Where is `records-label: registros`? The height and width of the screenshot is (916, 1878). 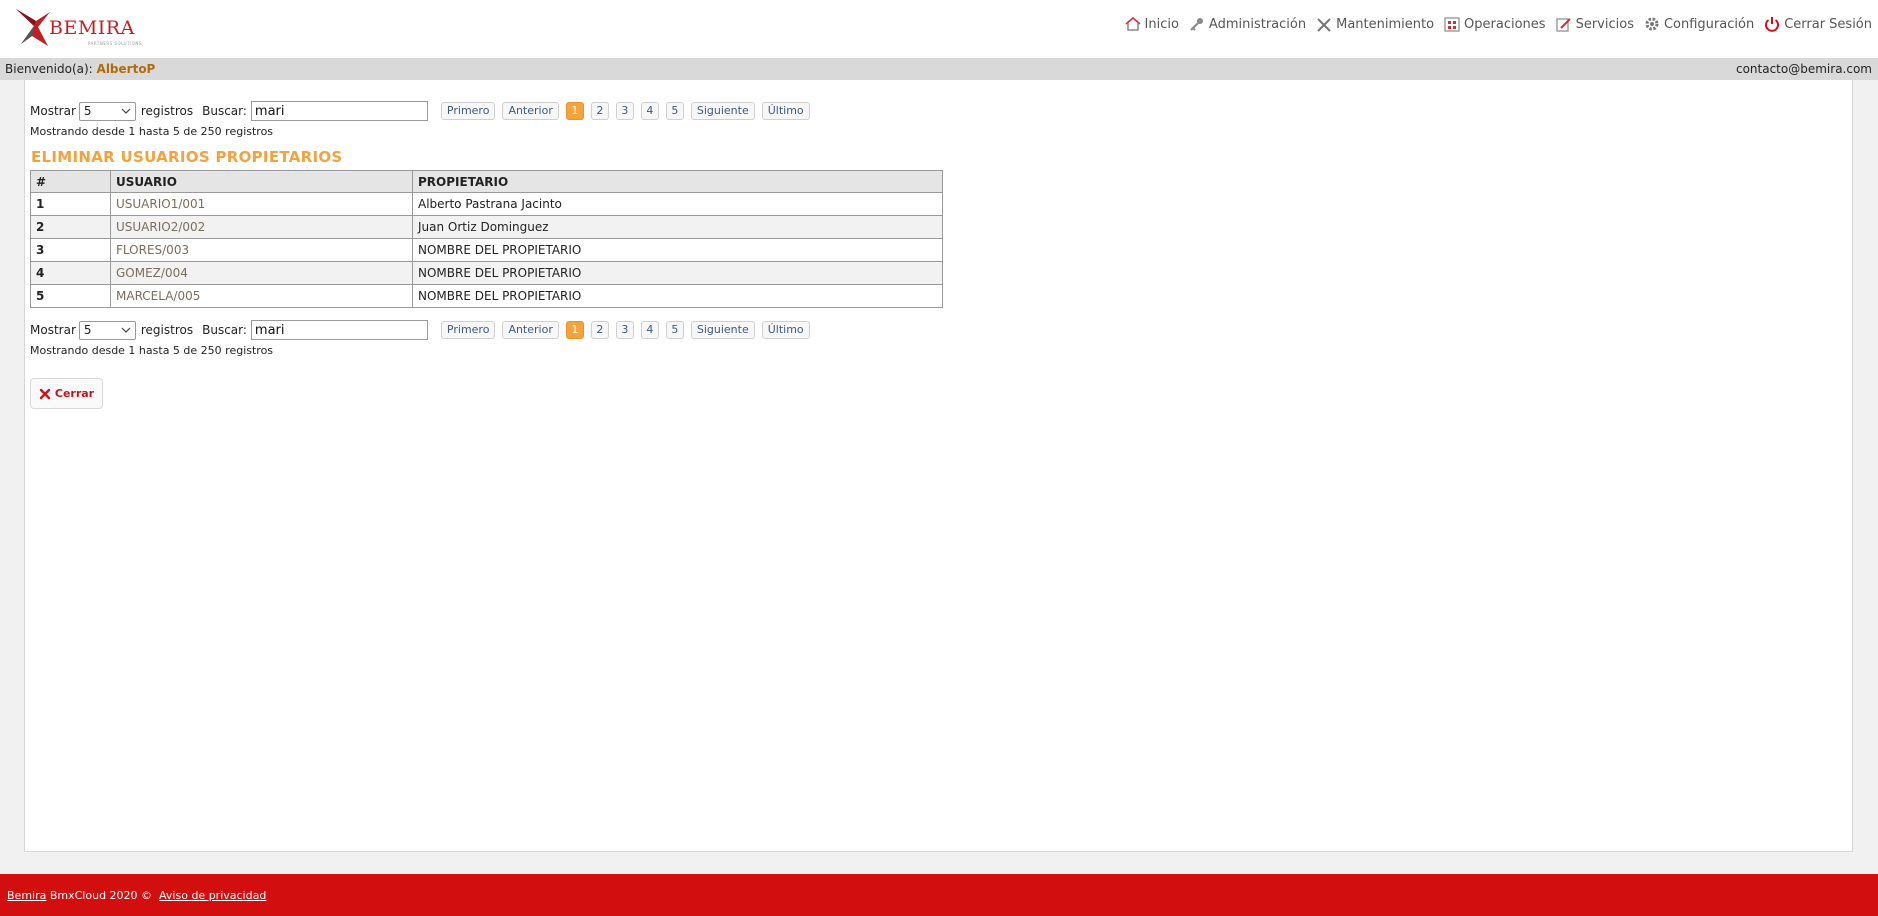 records-label: registros is located at coordinates (167, 330).